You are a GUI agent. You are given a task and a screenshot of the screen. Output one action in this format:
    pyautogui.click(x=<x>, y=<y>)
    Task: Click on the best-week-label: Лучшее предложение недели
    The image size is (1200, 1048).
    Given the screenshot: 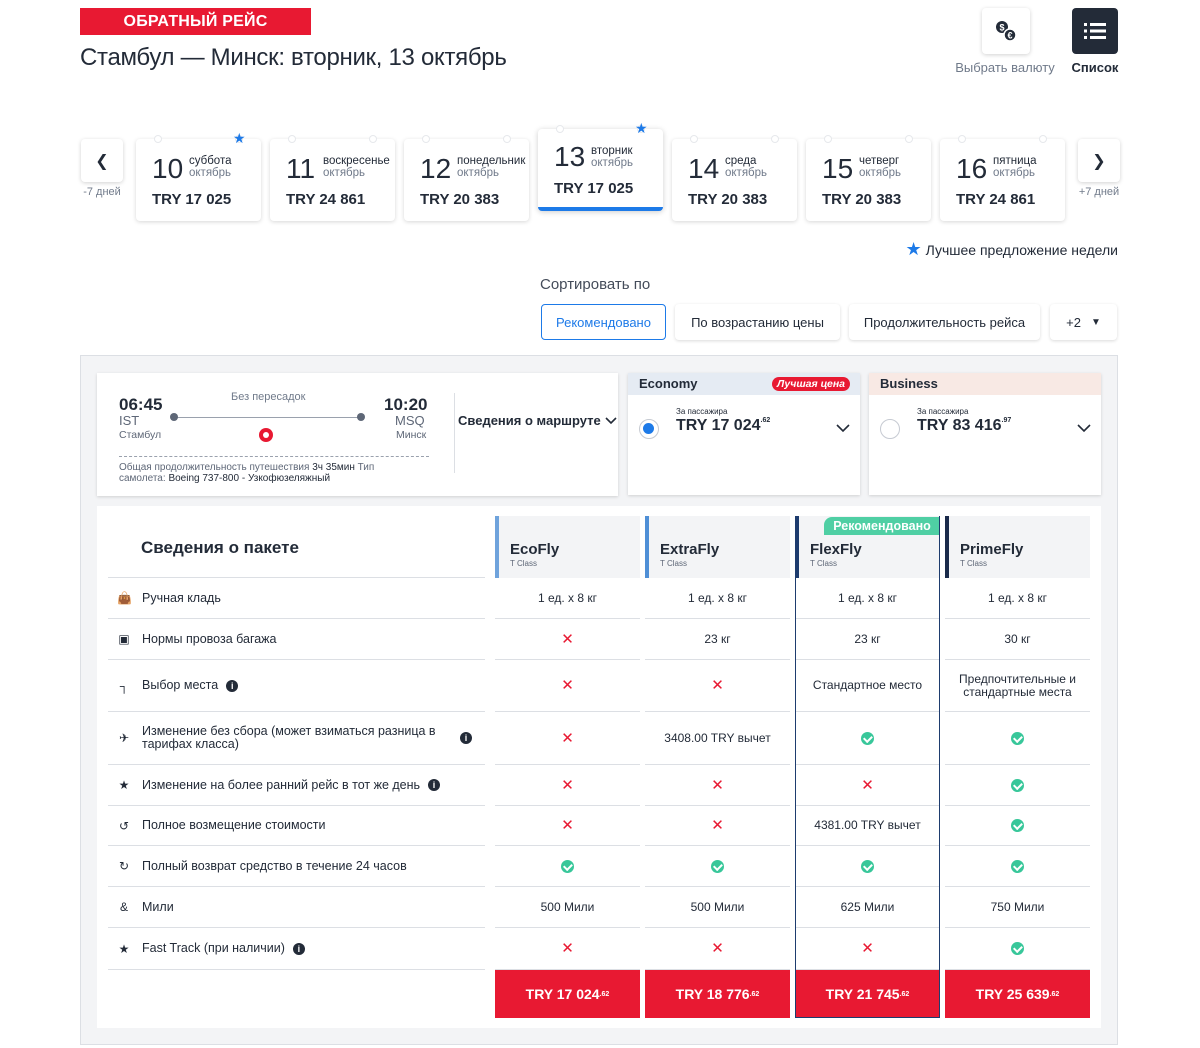 What is the action you would take?
    pyautogui.click(x=1021, y=249)
    